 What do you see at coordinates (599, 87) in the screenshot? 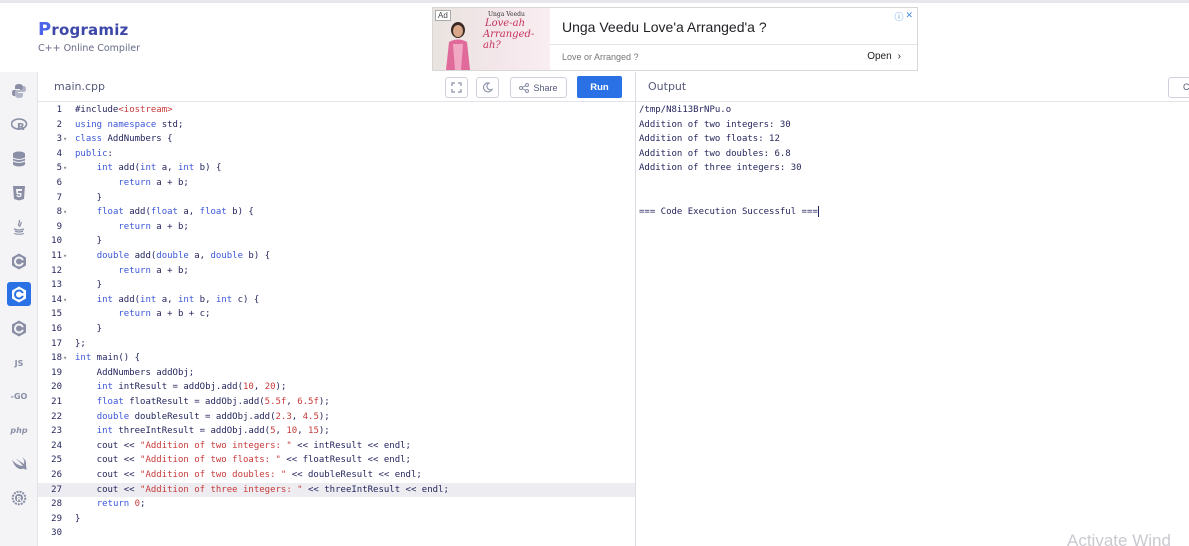
I see `run-button: Run` at bounding box center [599, 87].